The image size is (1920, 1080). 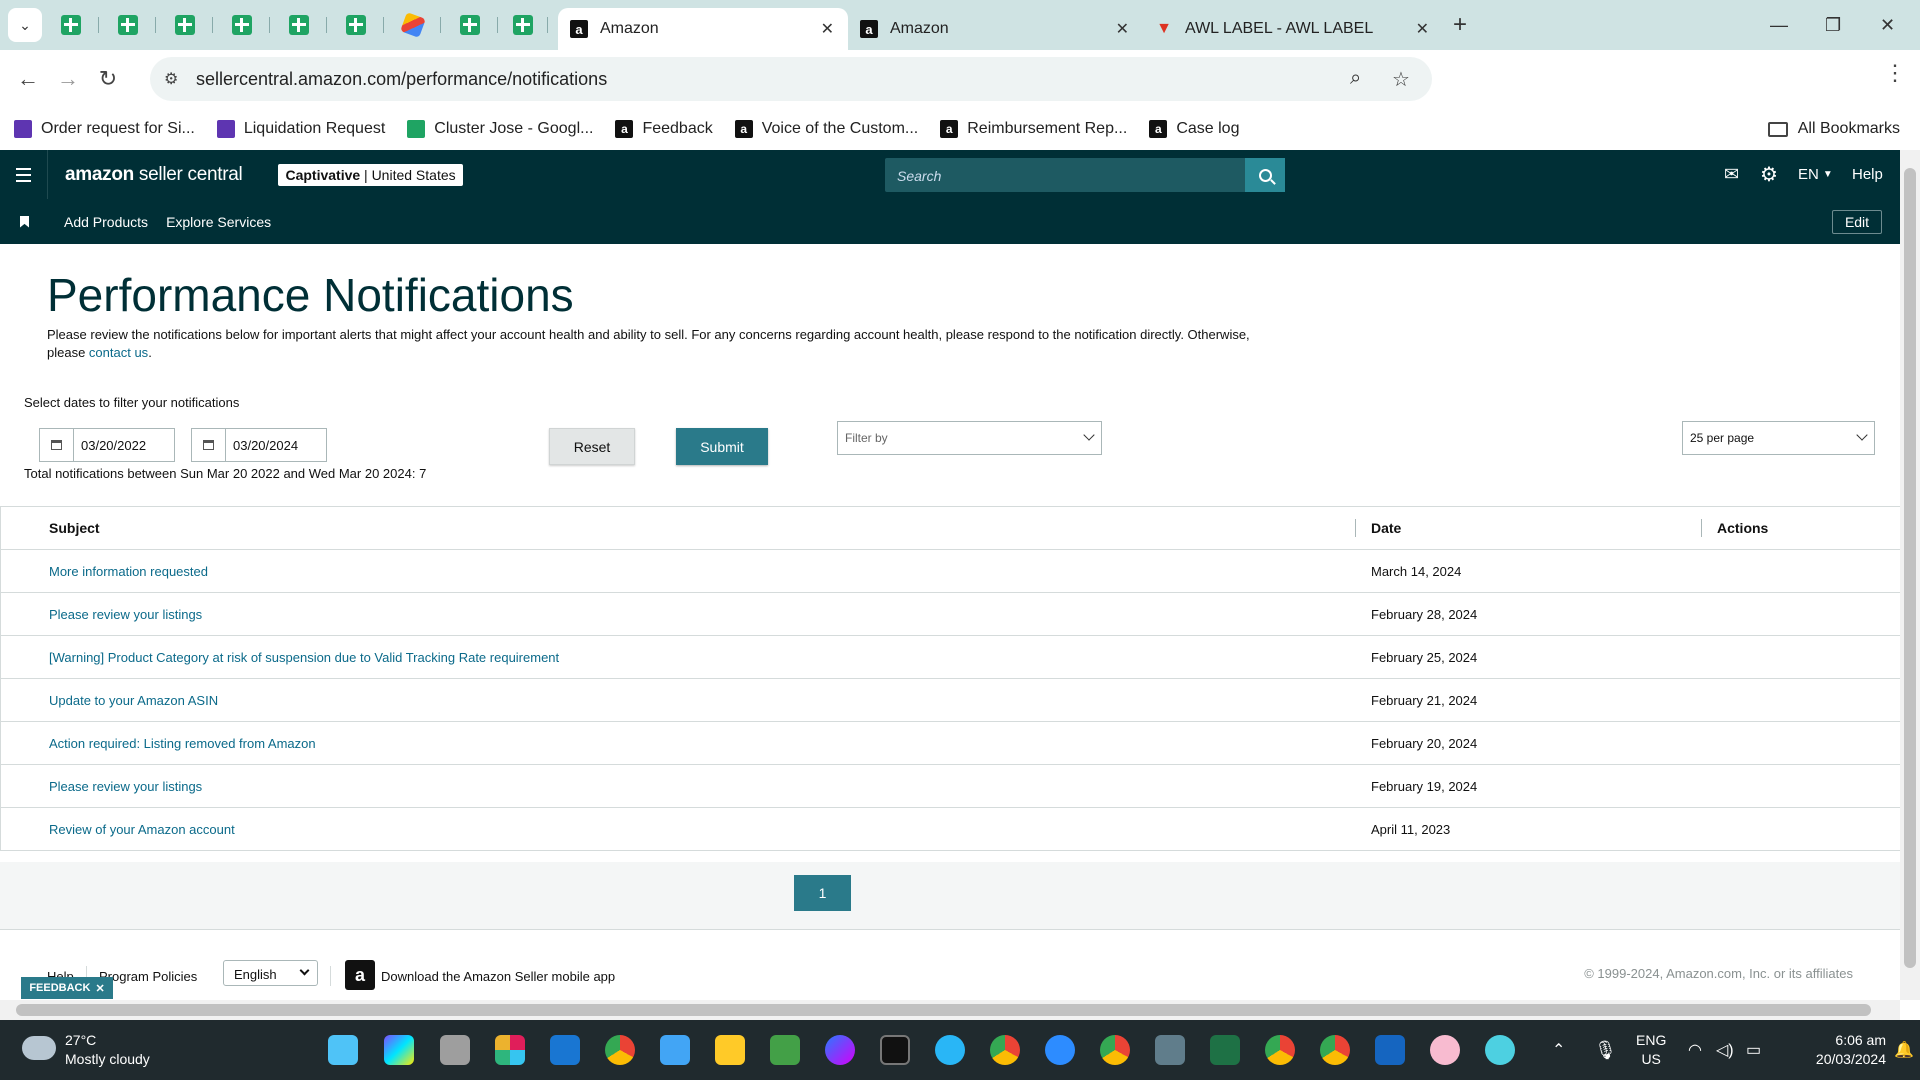 I want to click on notification-subject-link: More information requested, so click(x=128, y=571).